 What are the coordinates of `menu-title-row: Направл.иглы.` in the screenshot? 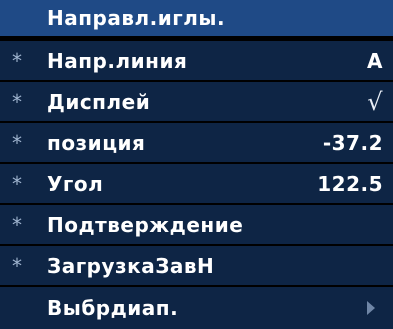 It's located at (196, 18).